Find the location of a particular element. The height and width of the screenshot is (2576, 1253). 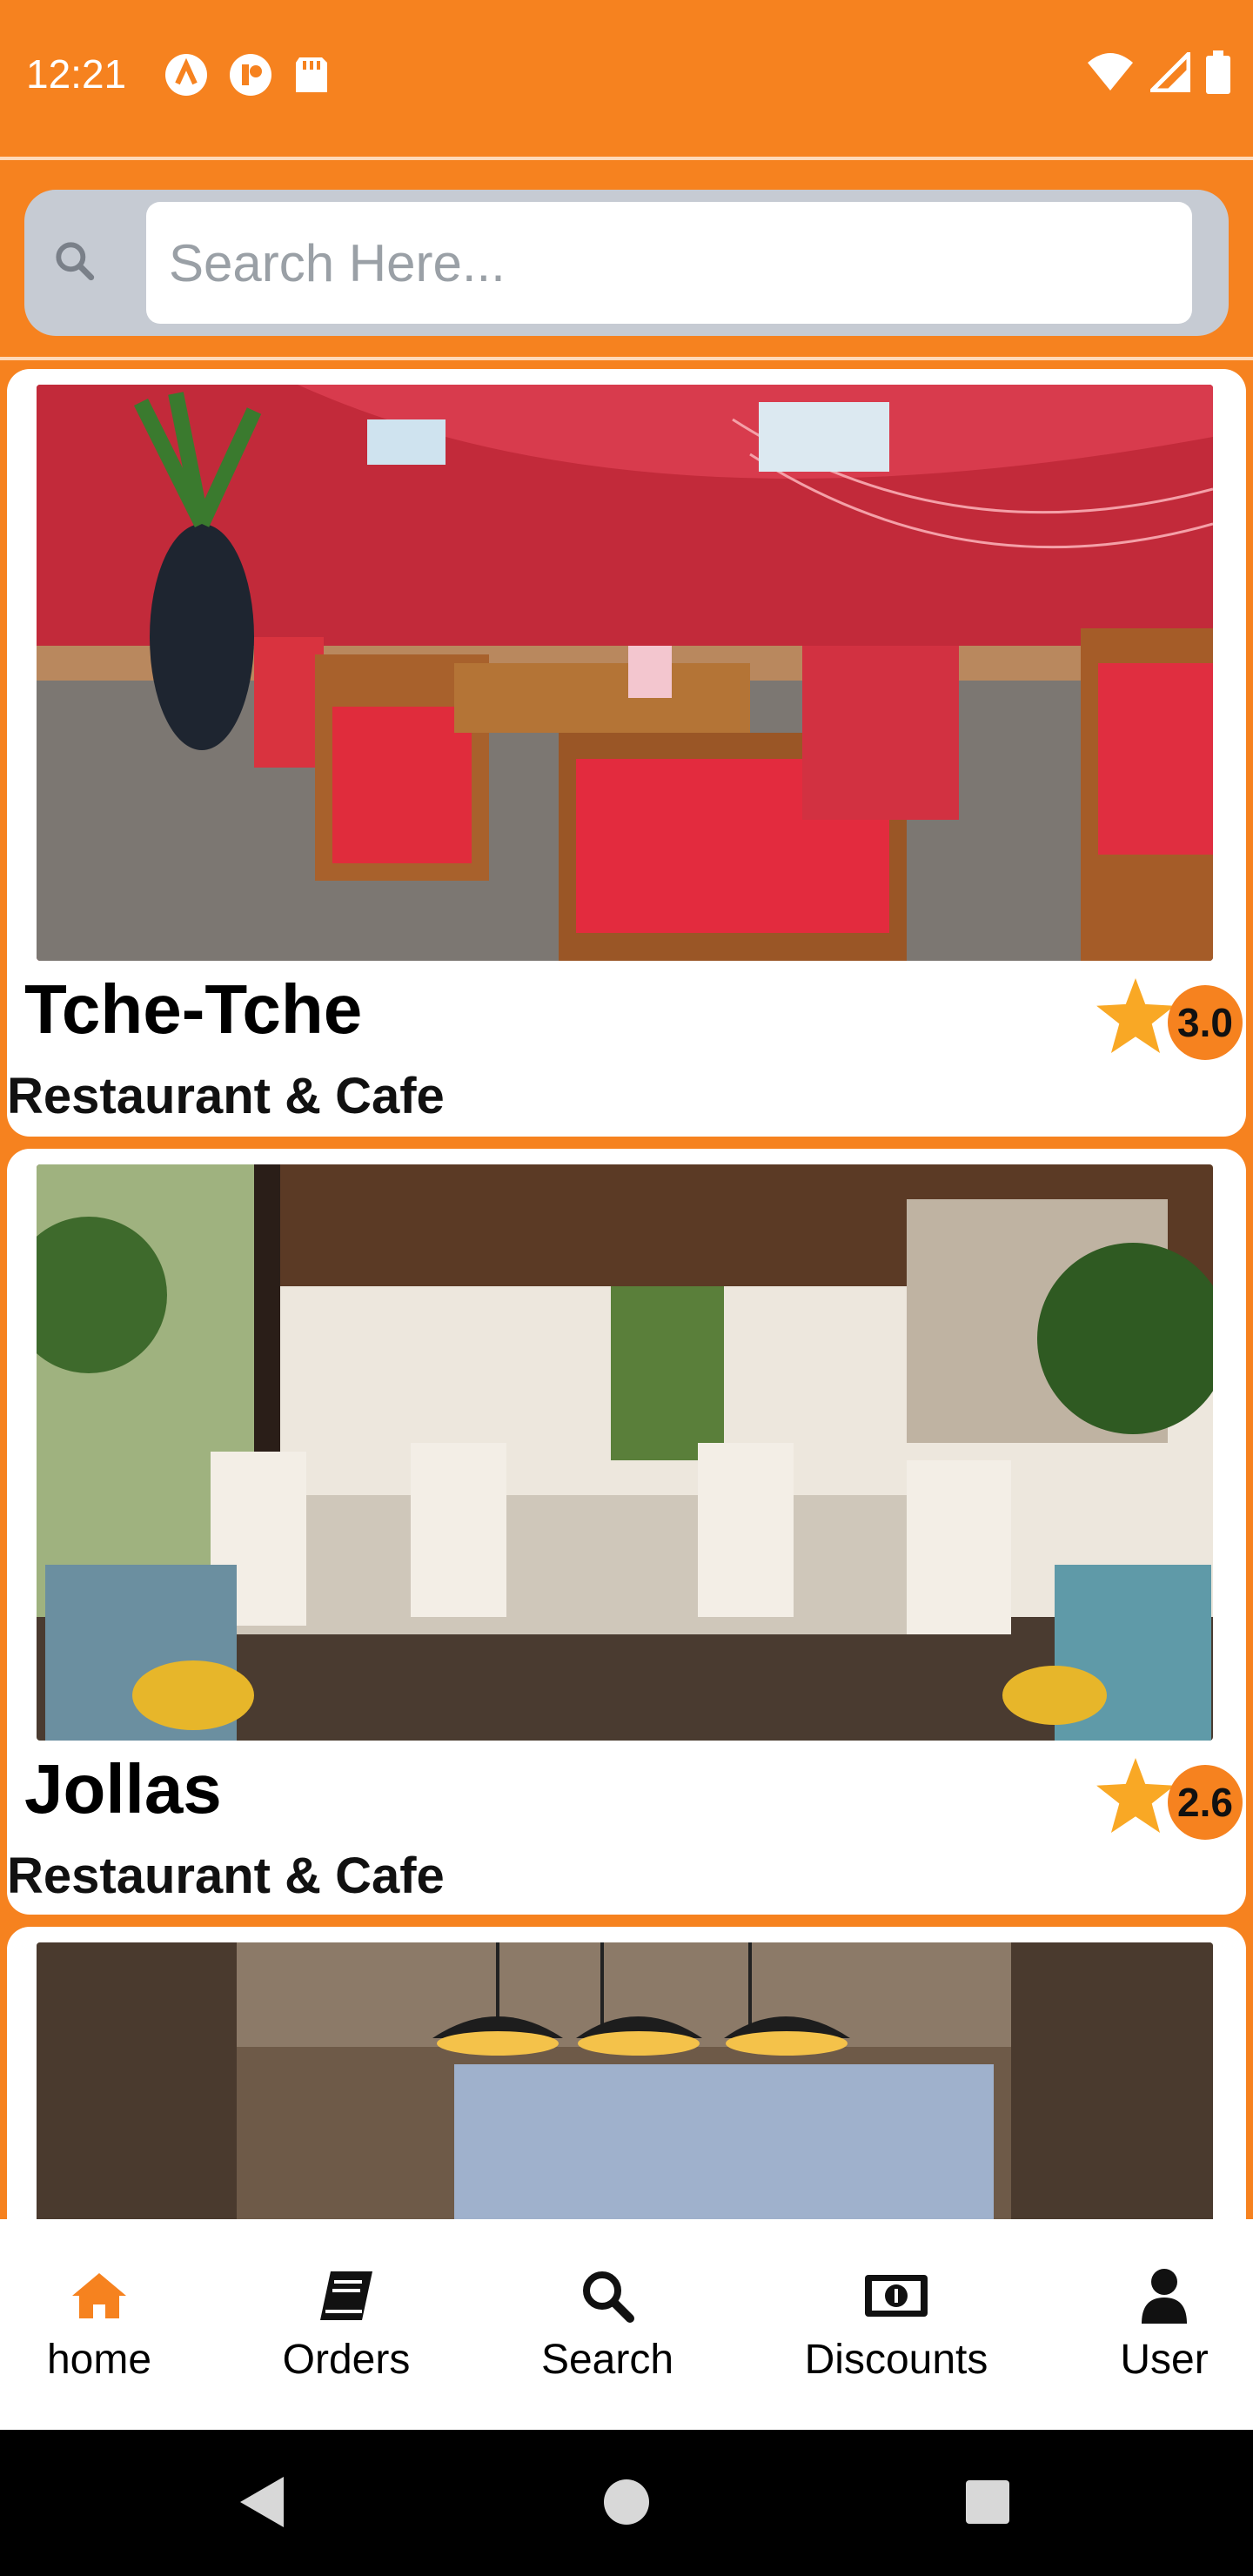

home-icon is located at coordinates (99, 2295).